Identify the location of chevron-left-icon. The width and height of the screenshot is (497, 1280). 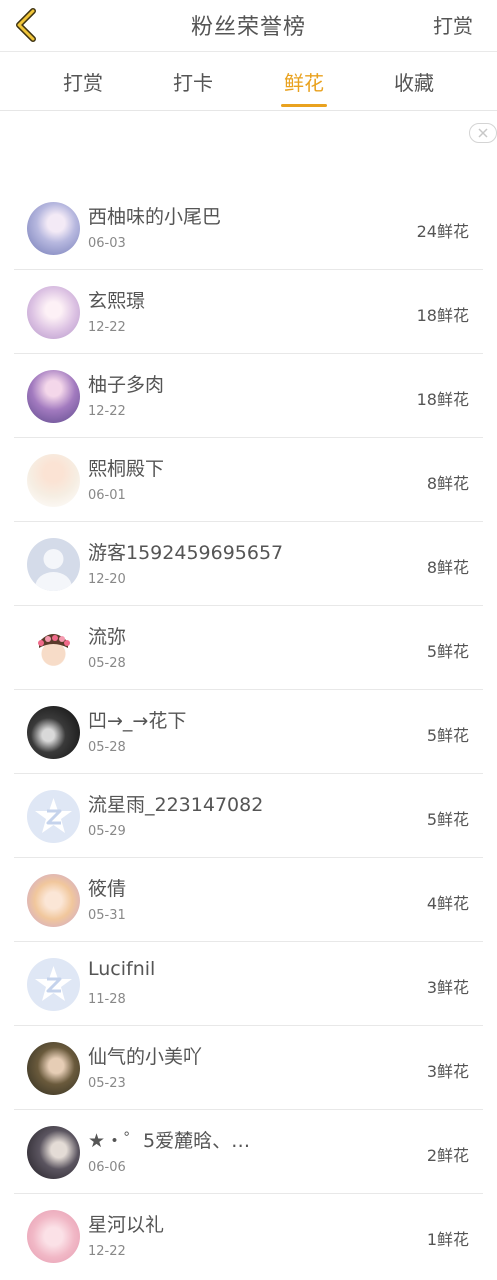
(26, 25).